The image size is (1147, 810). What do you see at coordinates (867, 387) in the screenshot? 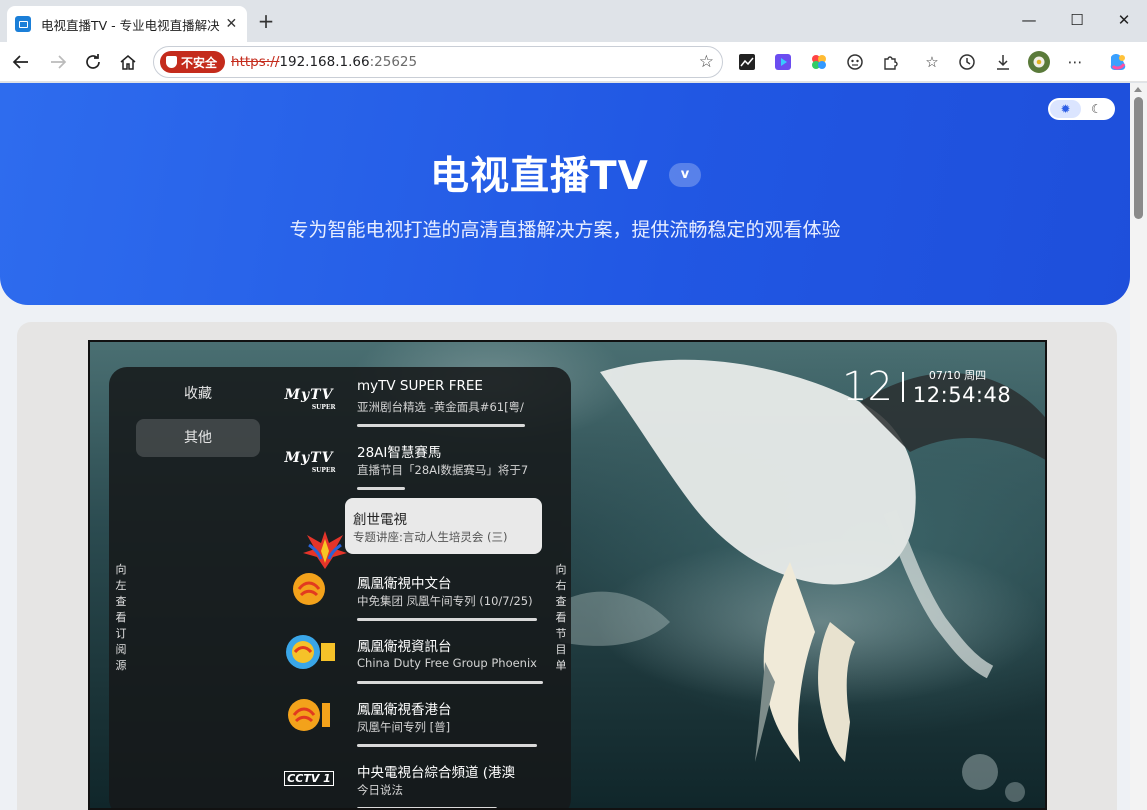
I see `clock-day: 12` at bounding box center [867, 387].